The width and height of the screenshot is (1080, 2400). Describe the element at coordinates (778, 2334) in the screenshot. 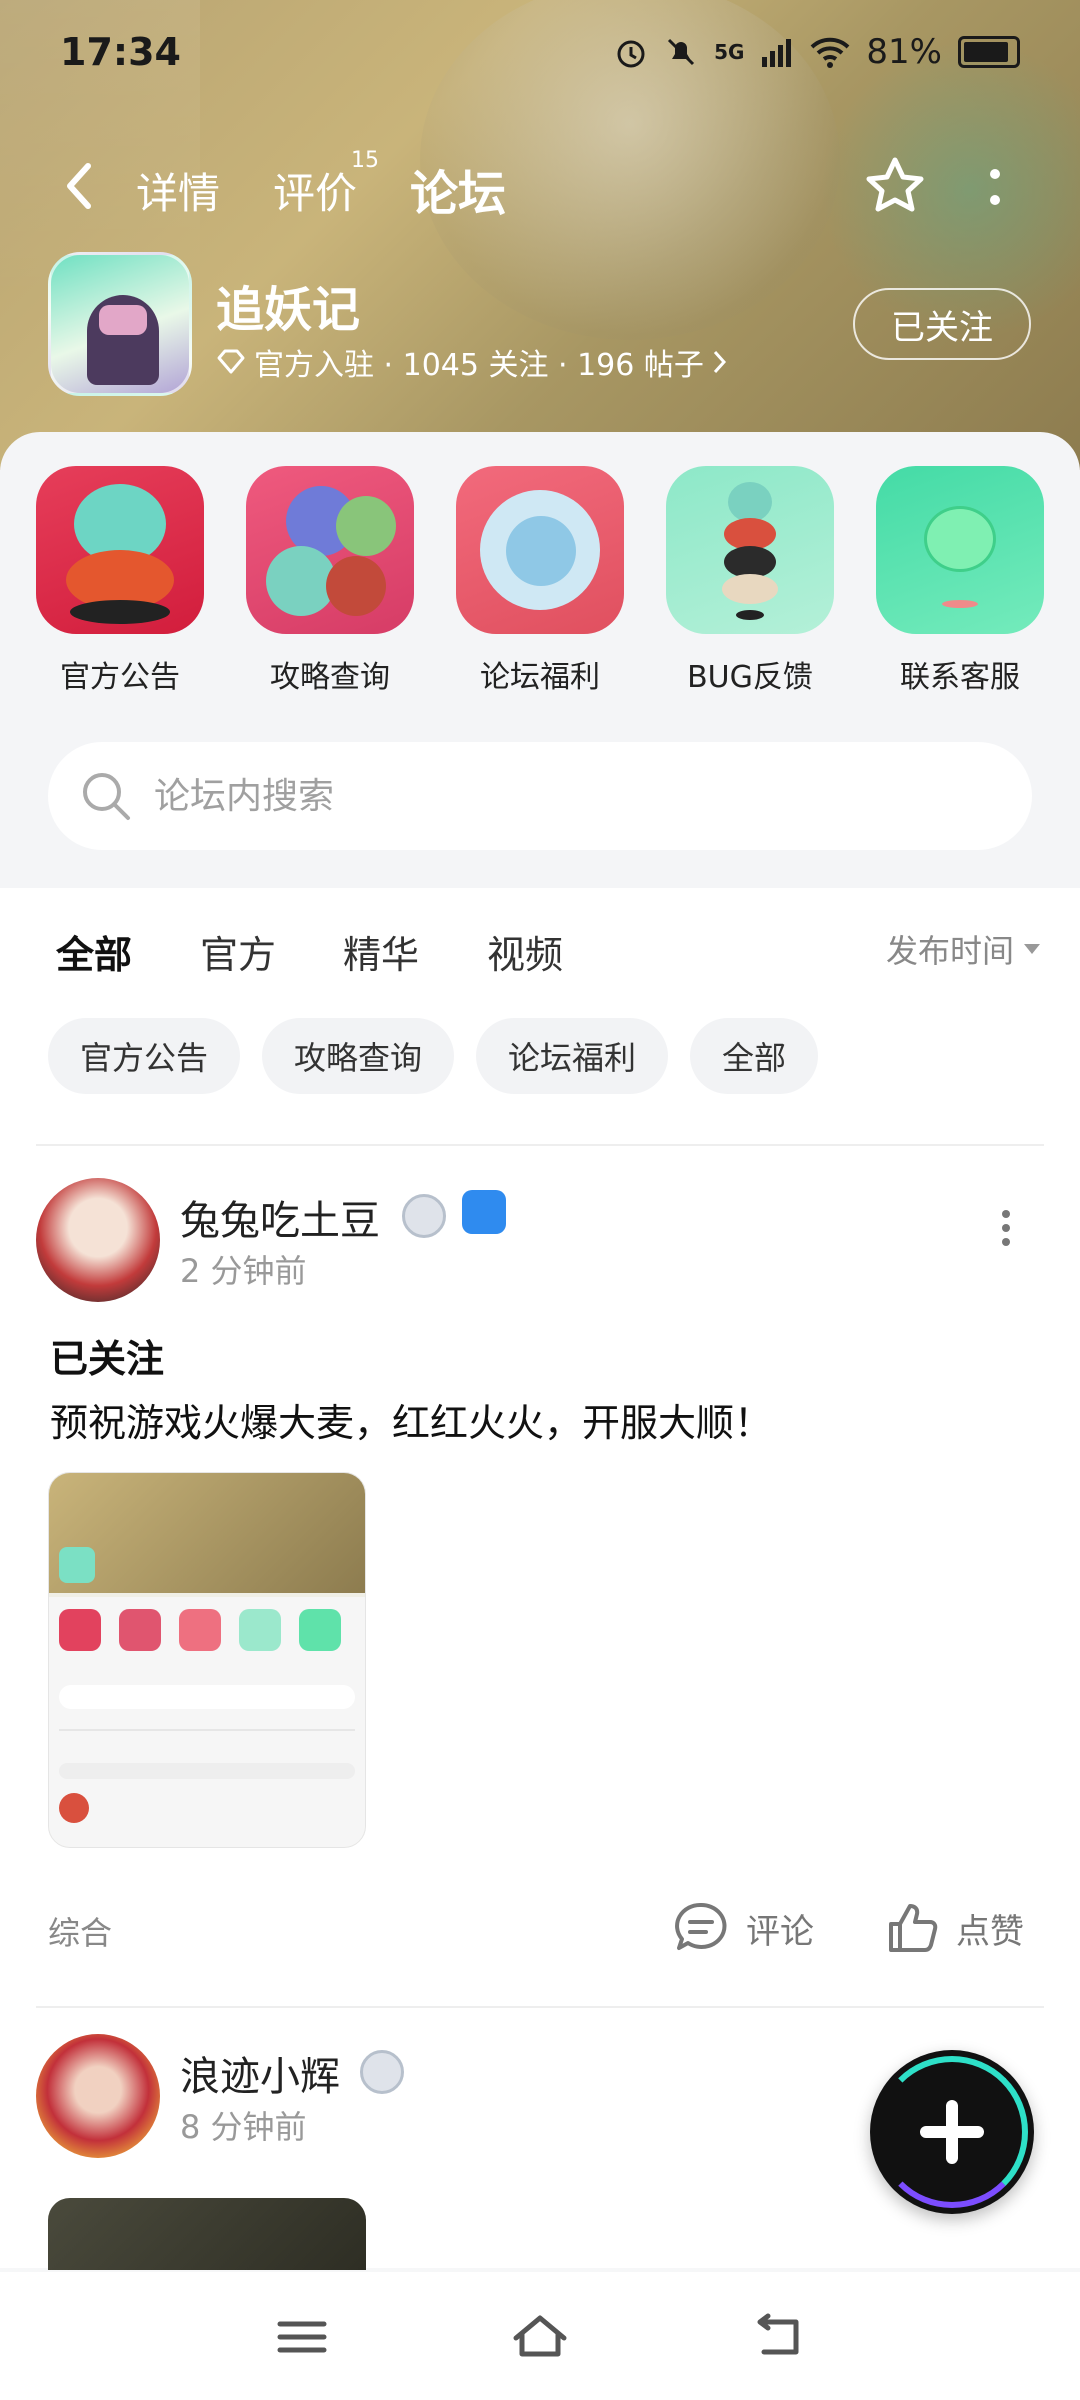

I see `return-icon` at that location.